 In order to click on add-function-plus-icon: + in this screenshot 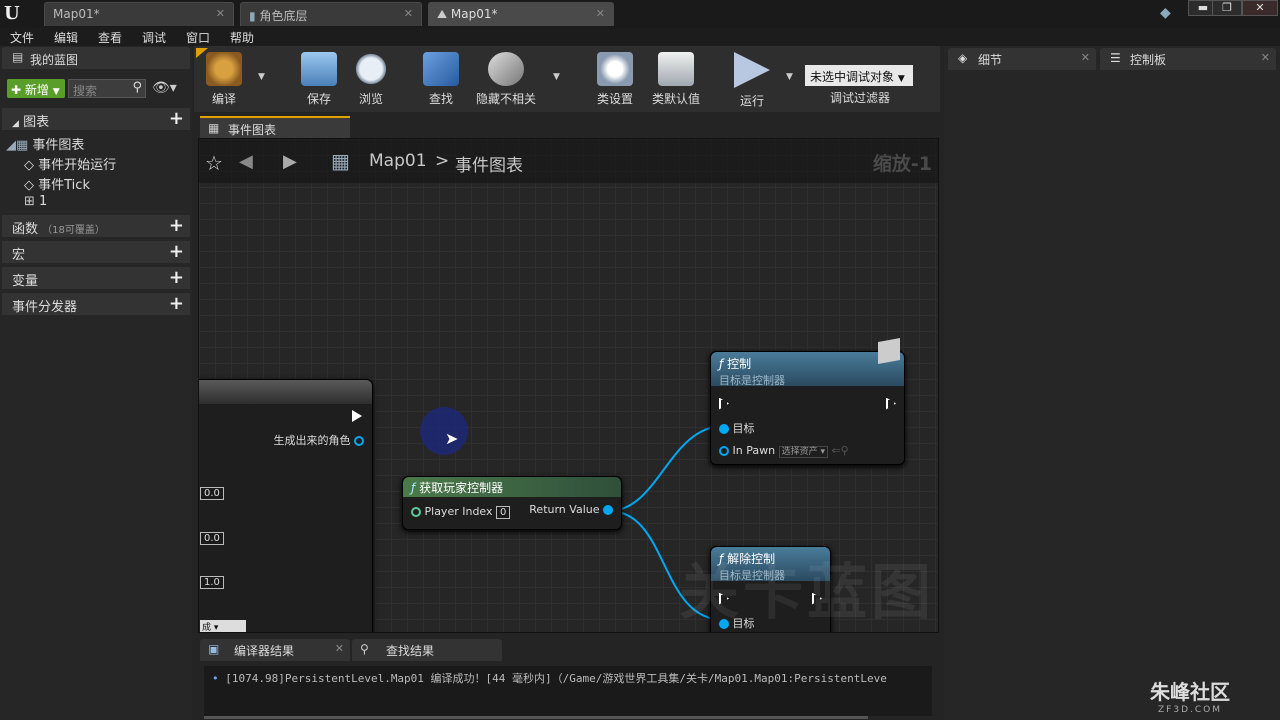, I will do `click(176, 225)`.